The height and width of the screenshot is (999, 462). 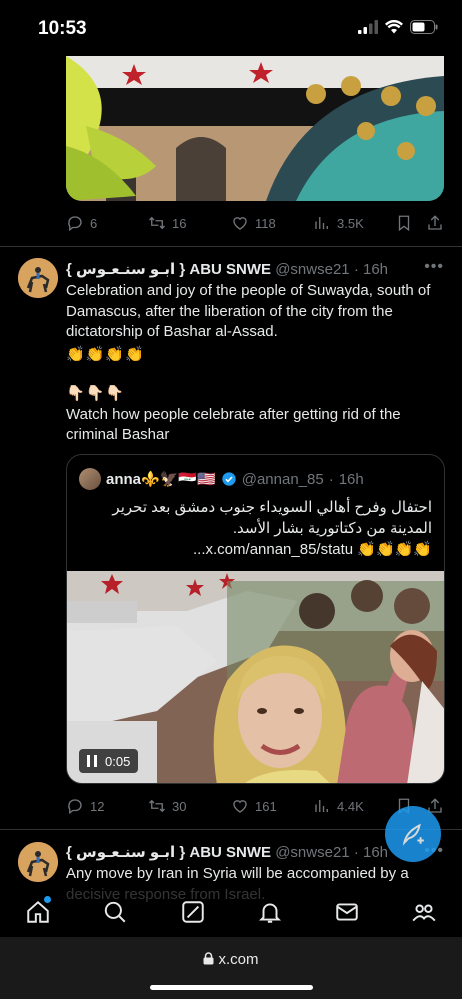 I want to click on pause-icon, so click(x=92, y=761).